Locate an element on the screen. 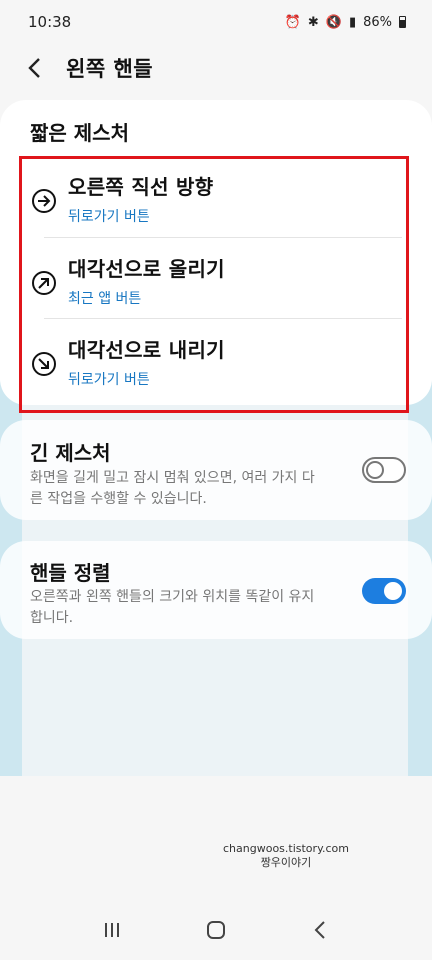  watermark-url: changwoos.tistory.com is located at coordinates (286, 848).